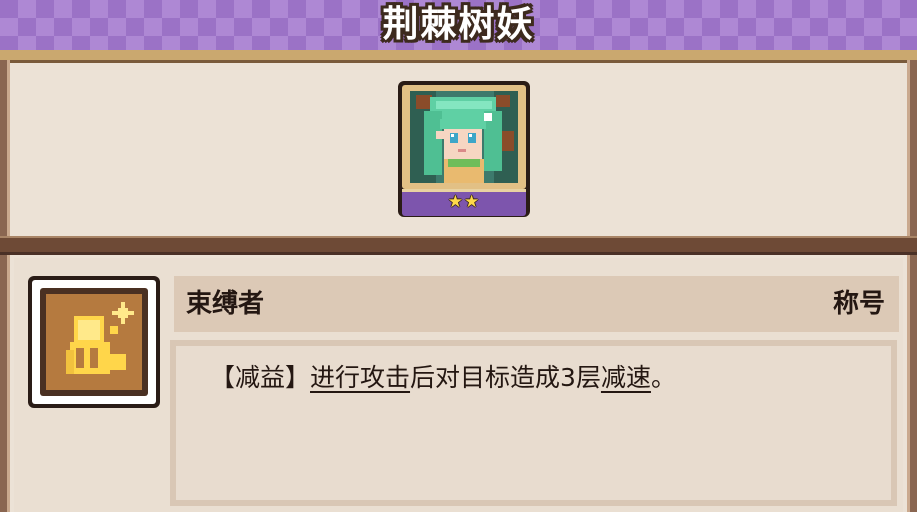 The image size is (917, 512). I want to click on trait-header: 束缚者 称号, so click(536, 304).